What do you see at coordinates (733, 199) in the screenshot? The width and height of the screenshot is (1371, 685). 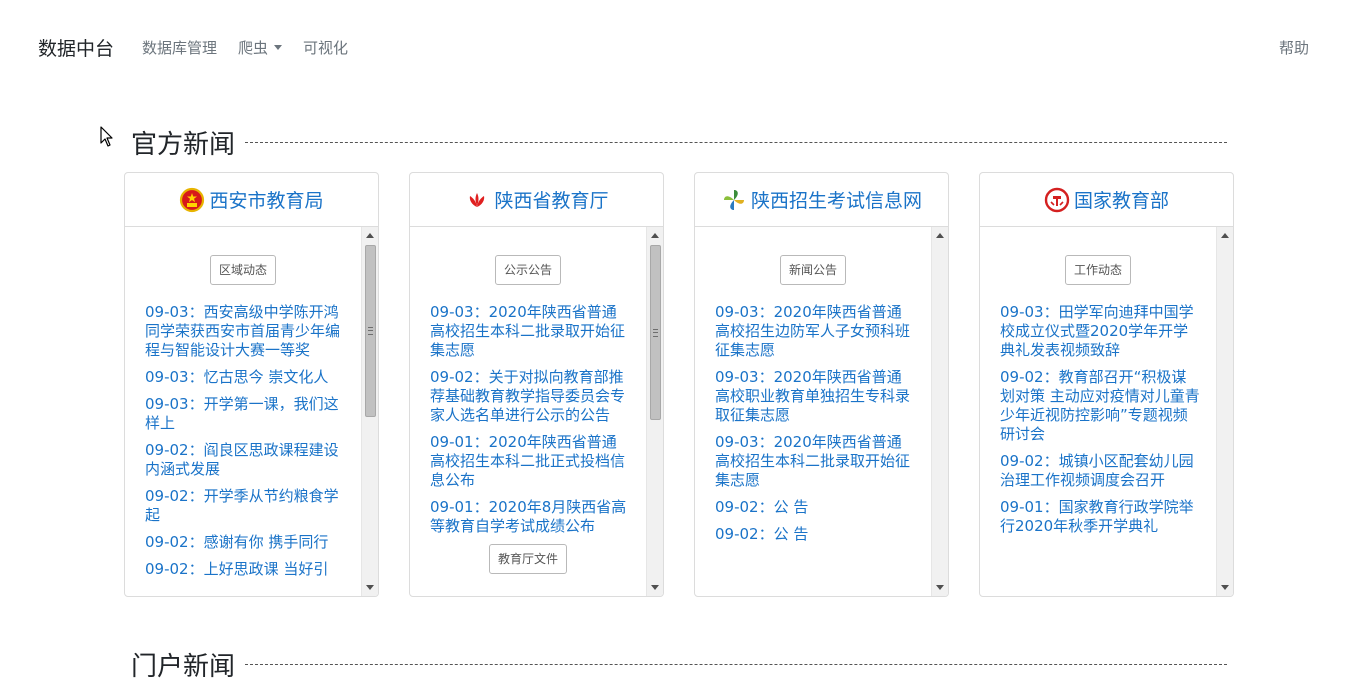 I see `pinwheel-logo-icon` at bounding box center [733, 199].